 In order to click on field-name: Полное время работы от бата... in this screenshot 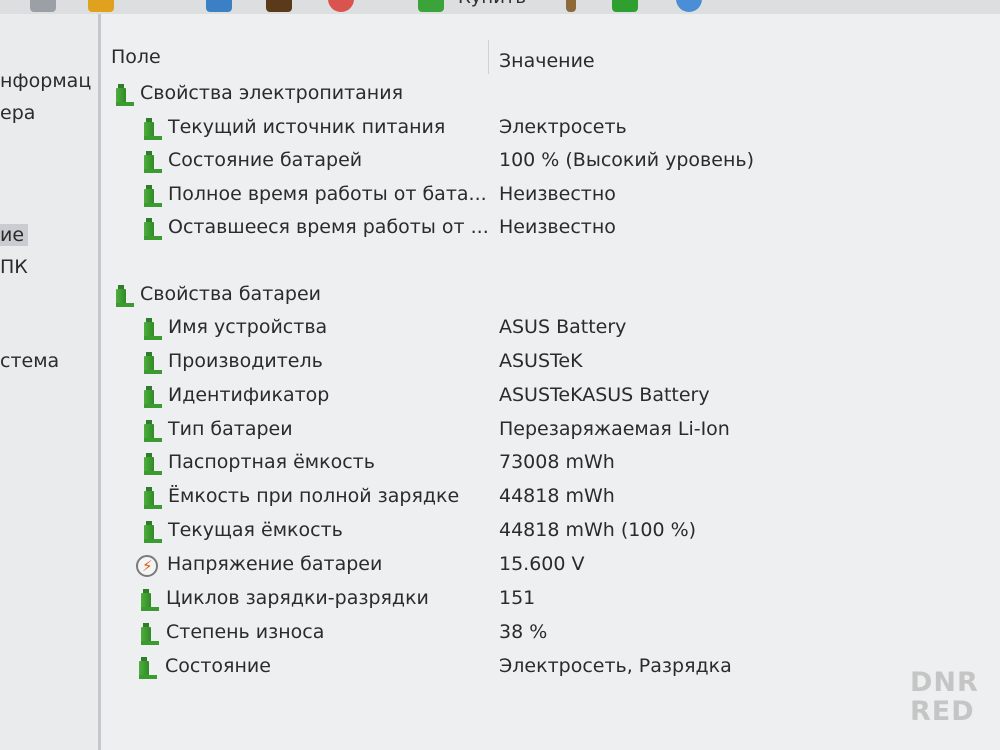, I will do `click(327, 194)`.